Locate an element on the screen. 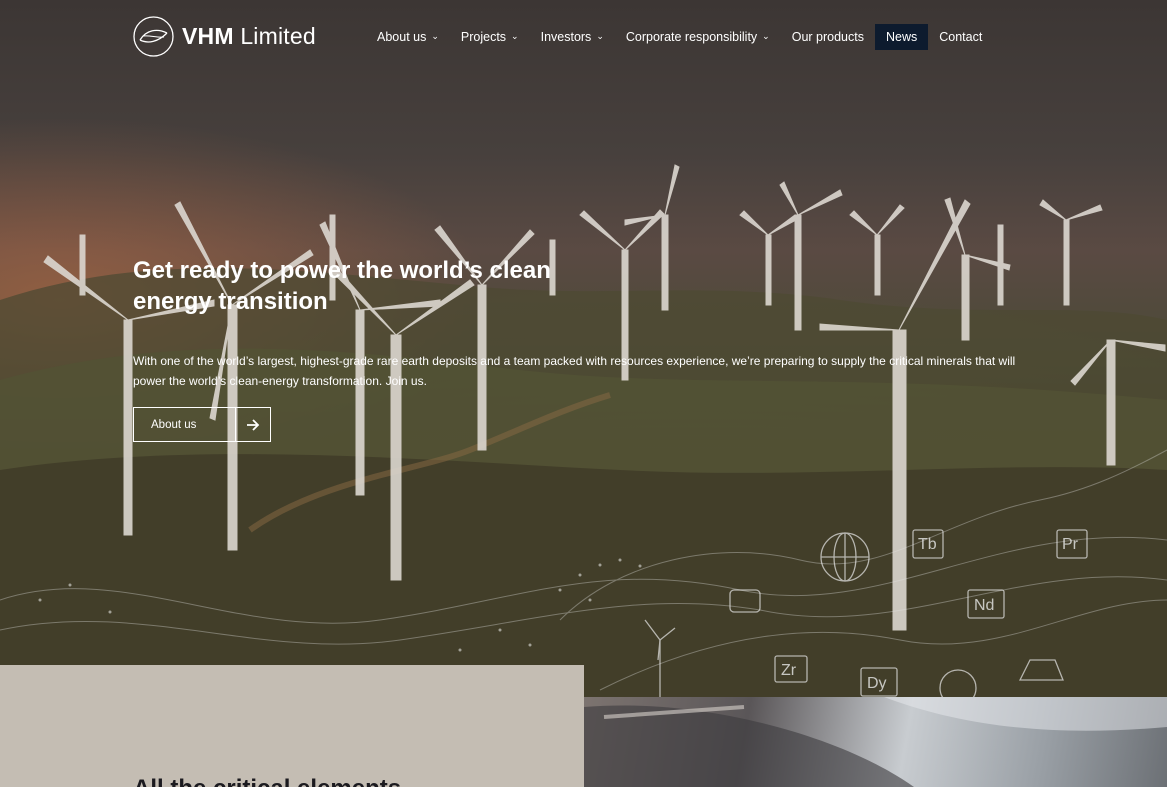 This screenshot has width=1167, height=787. nav-item-corporate-responsibility: Corporate responsibility ⌄ is located at coordinates (698, 37).